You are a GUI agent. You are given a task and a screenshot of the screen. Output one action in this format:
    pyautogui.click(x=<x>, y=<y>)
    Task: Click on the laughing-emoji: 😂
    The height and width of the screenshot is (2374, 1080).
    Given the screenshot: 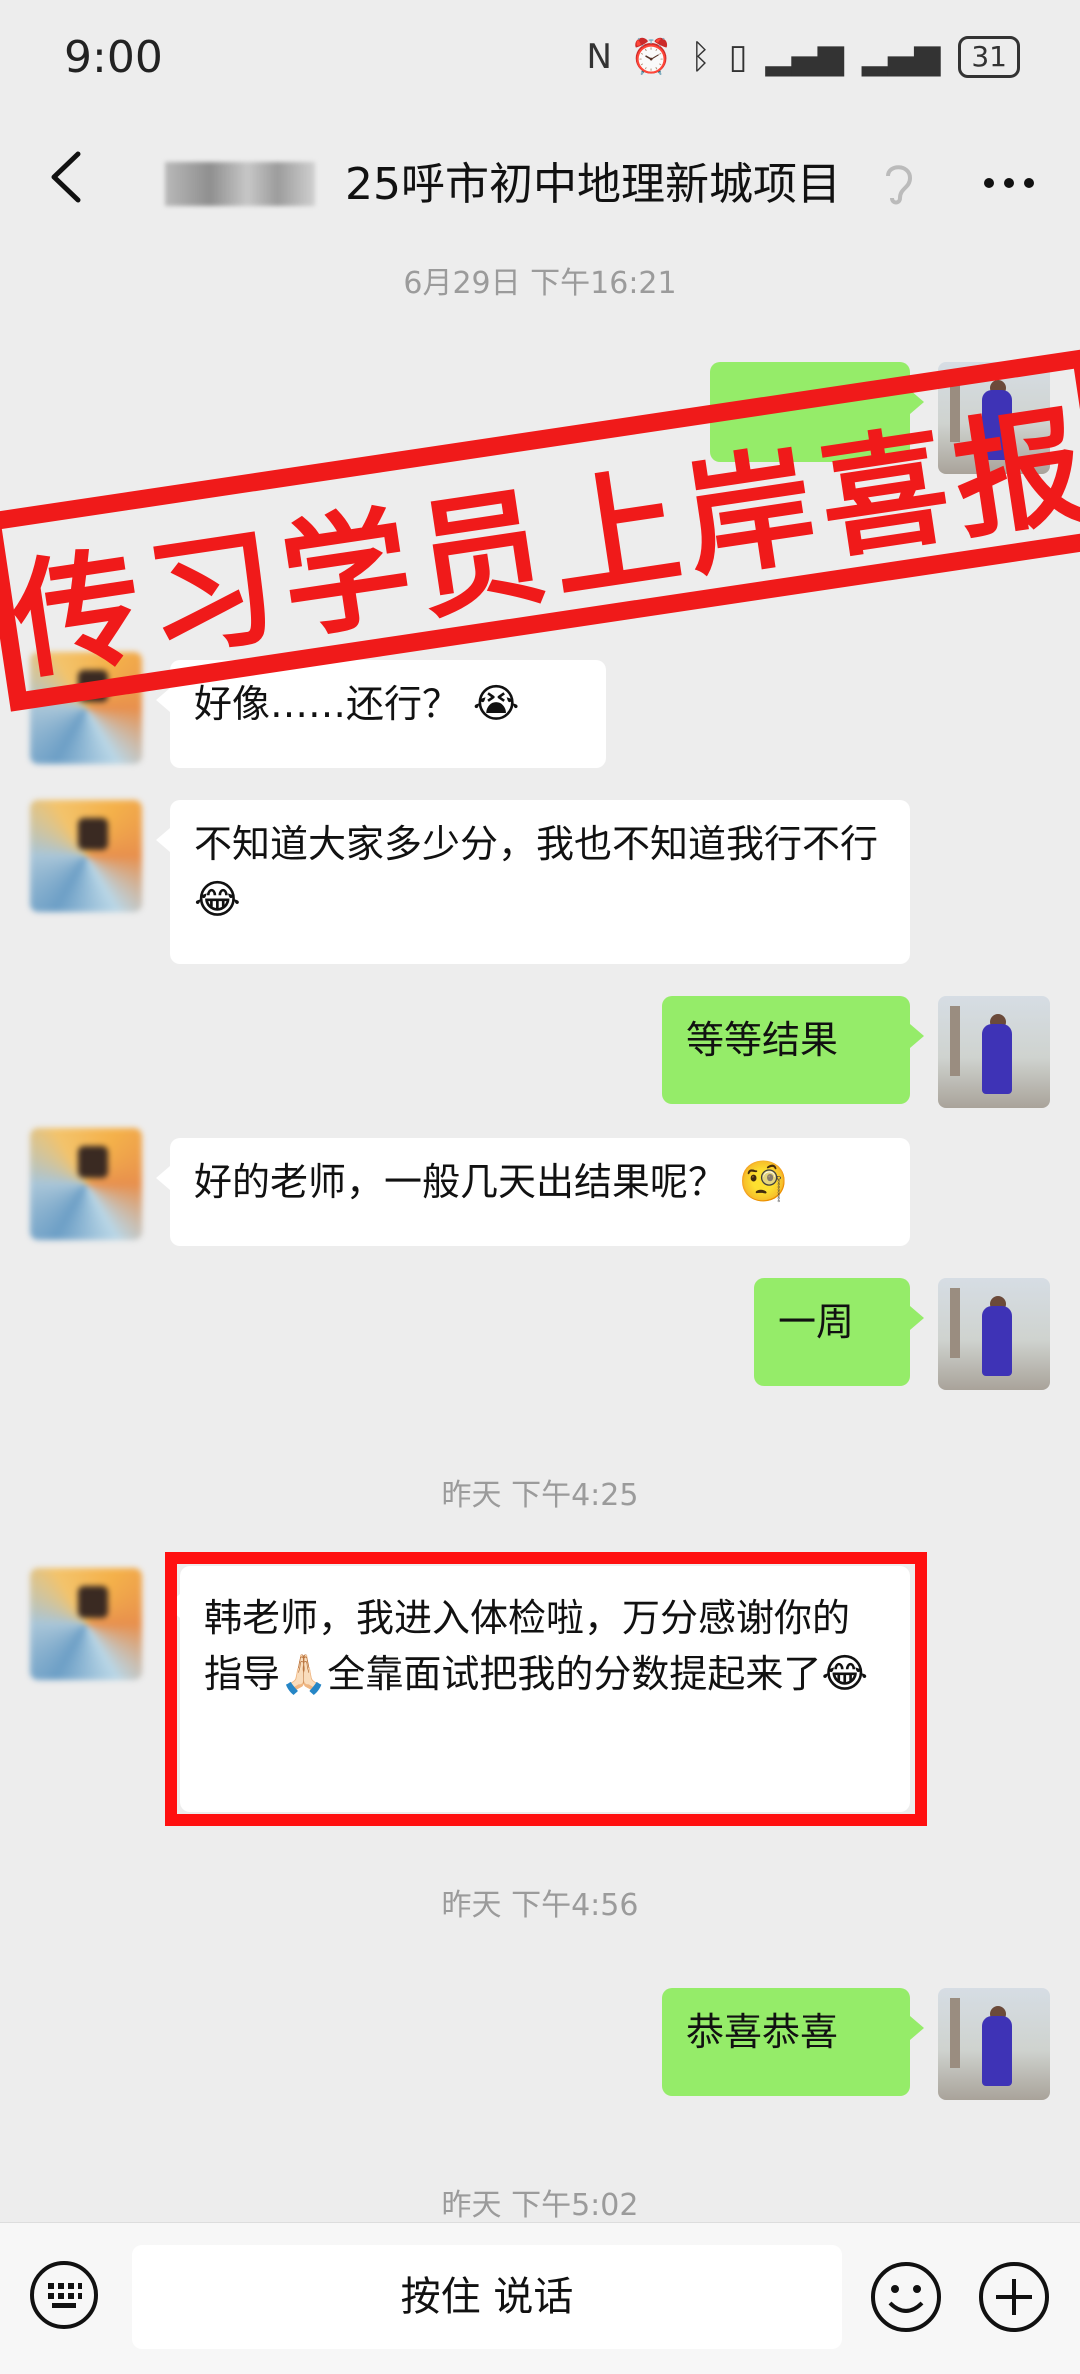 What is the action you would take?
    pyautogui.click(x=217, y=900)
    